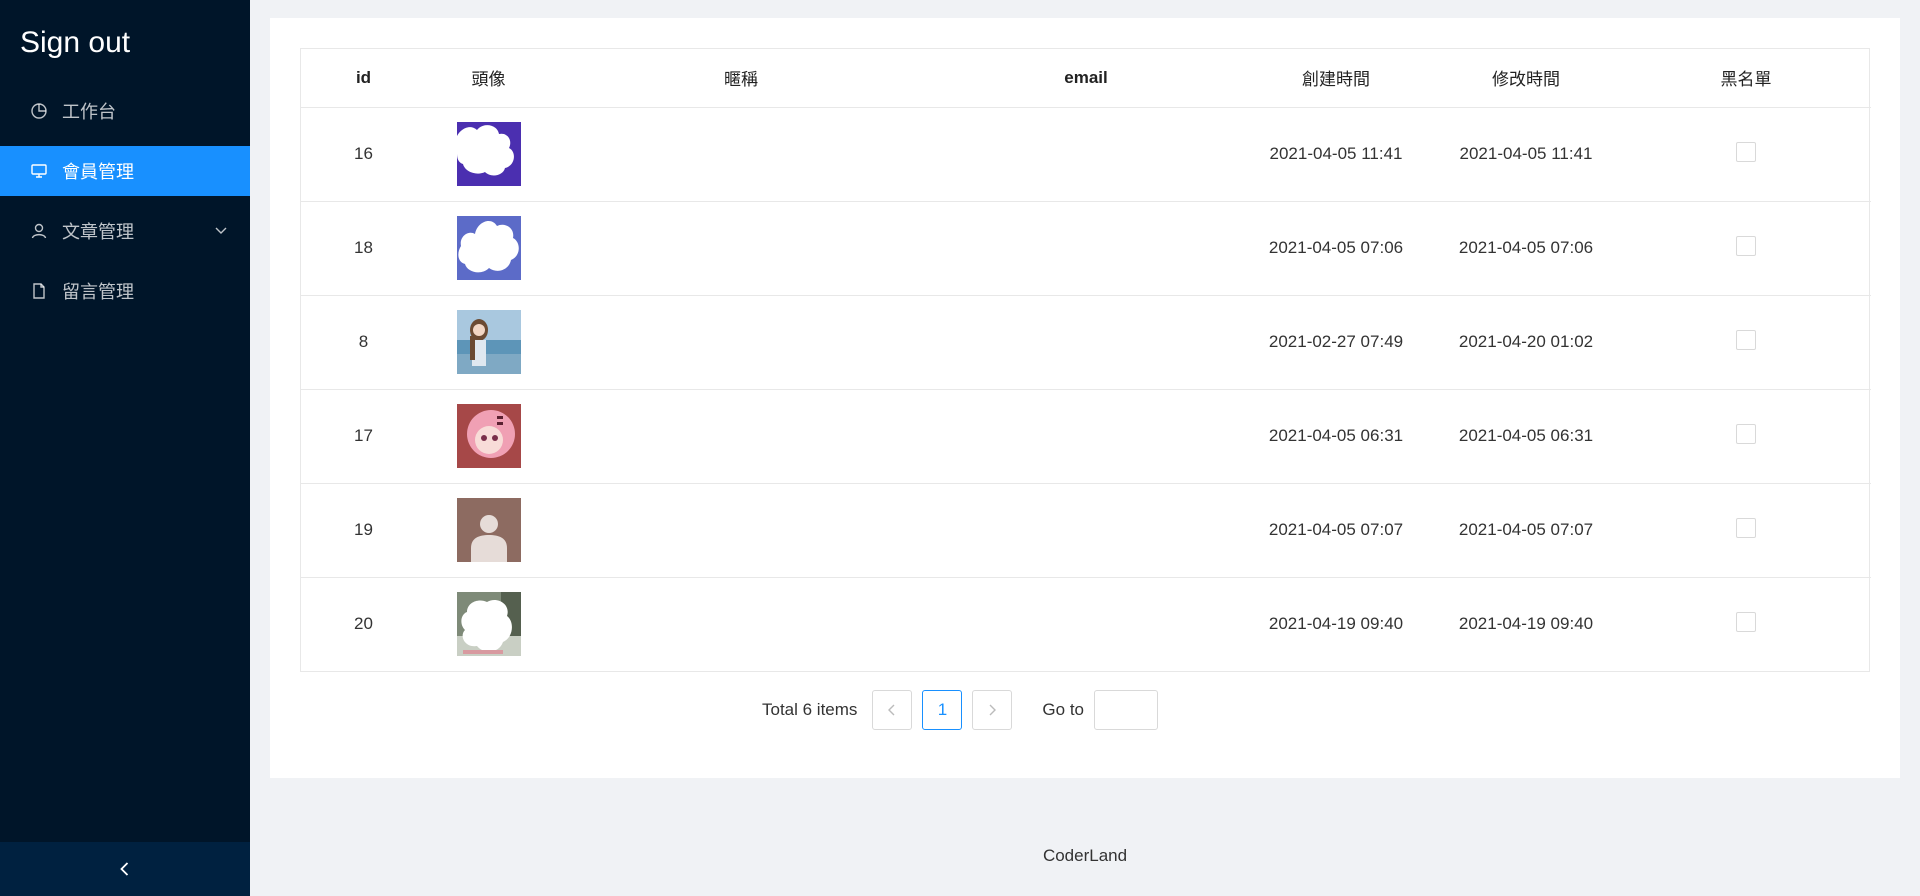  What do you see at coordinates (741, 78) in the screenshot?
I see `column-header-nickname: 暱稱` at bounding box center [741, 78].